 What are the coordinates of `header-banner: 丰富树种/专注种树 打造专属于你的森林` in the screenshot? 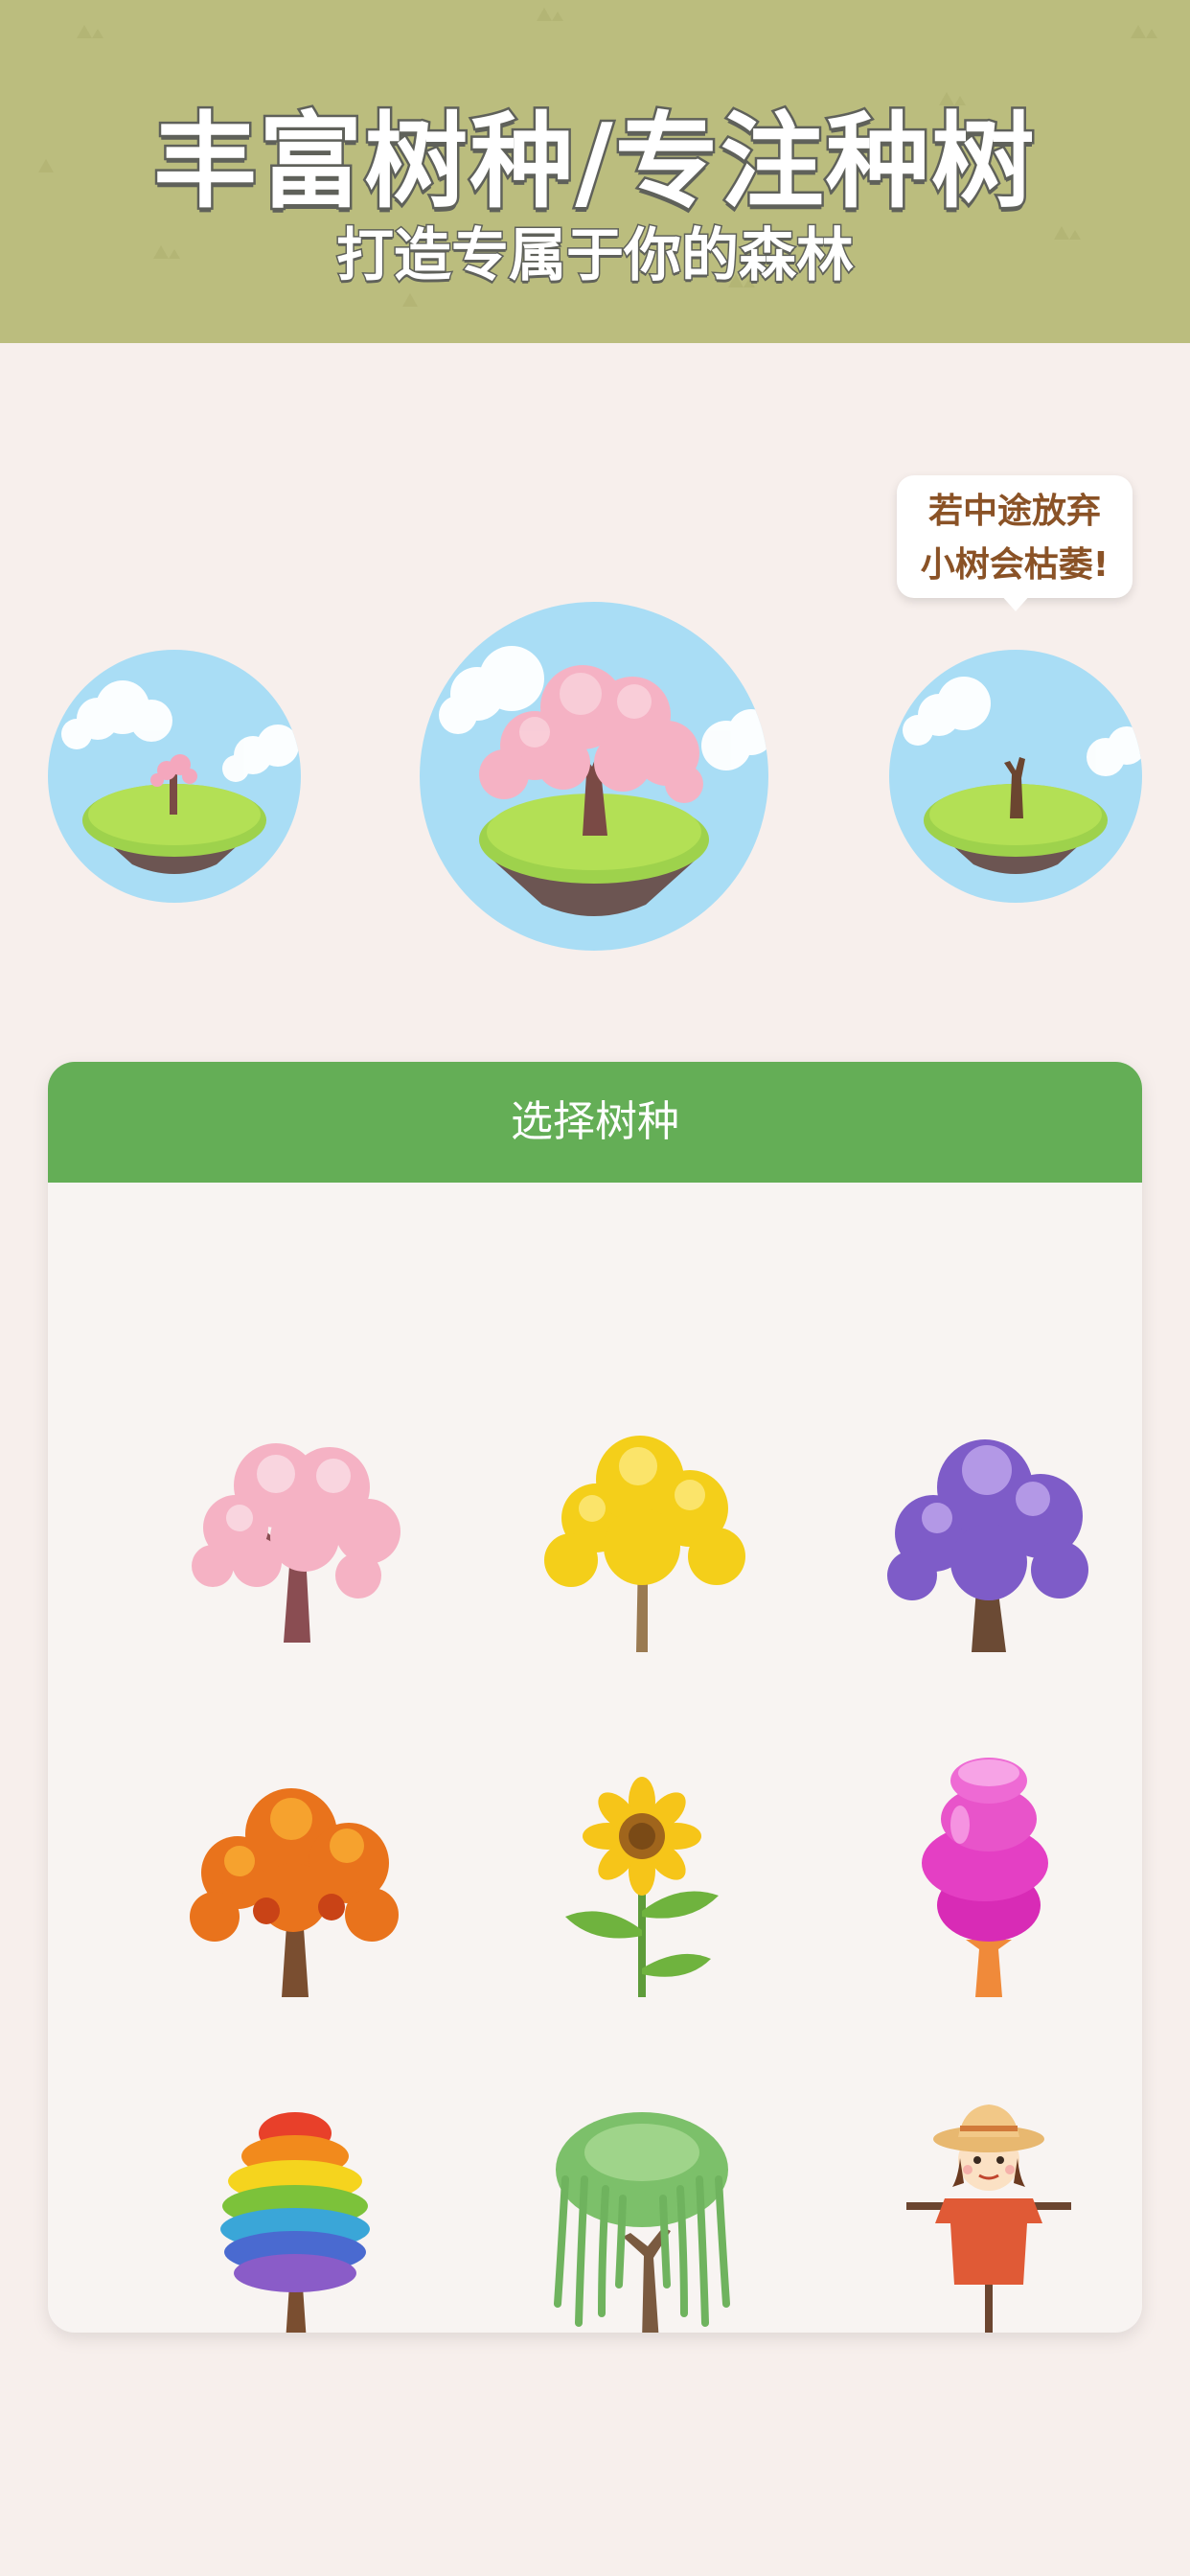 It's located at (595, 171).